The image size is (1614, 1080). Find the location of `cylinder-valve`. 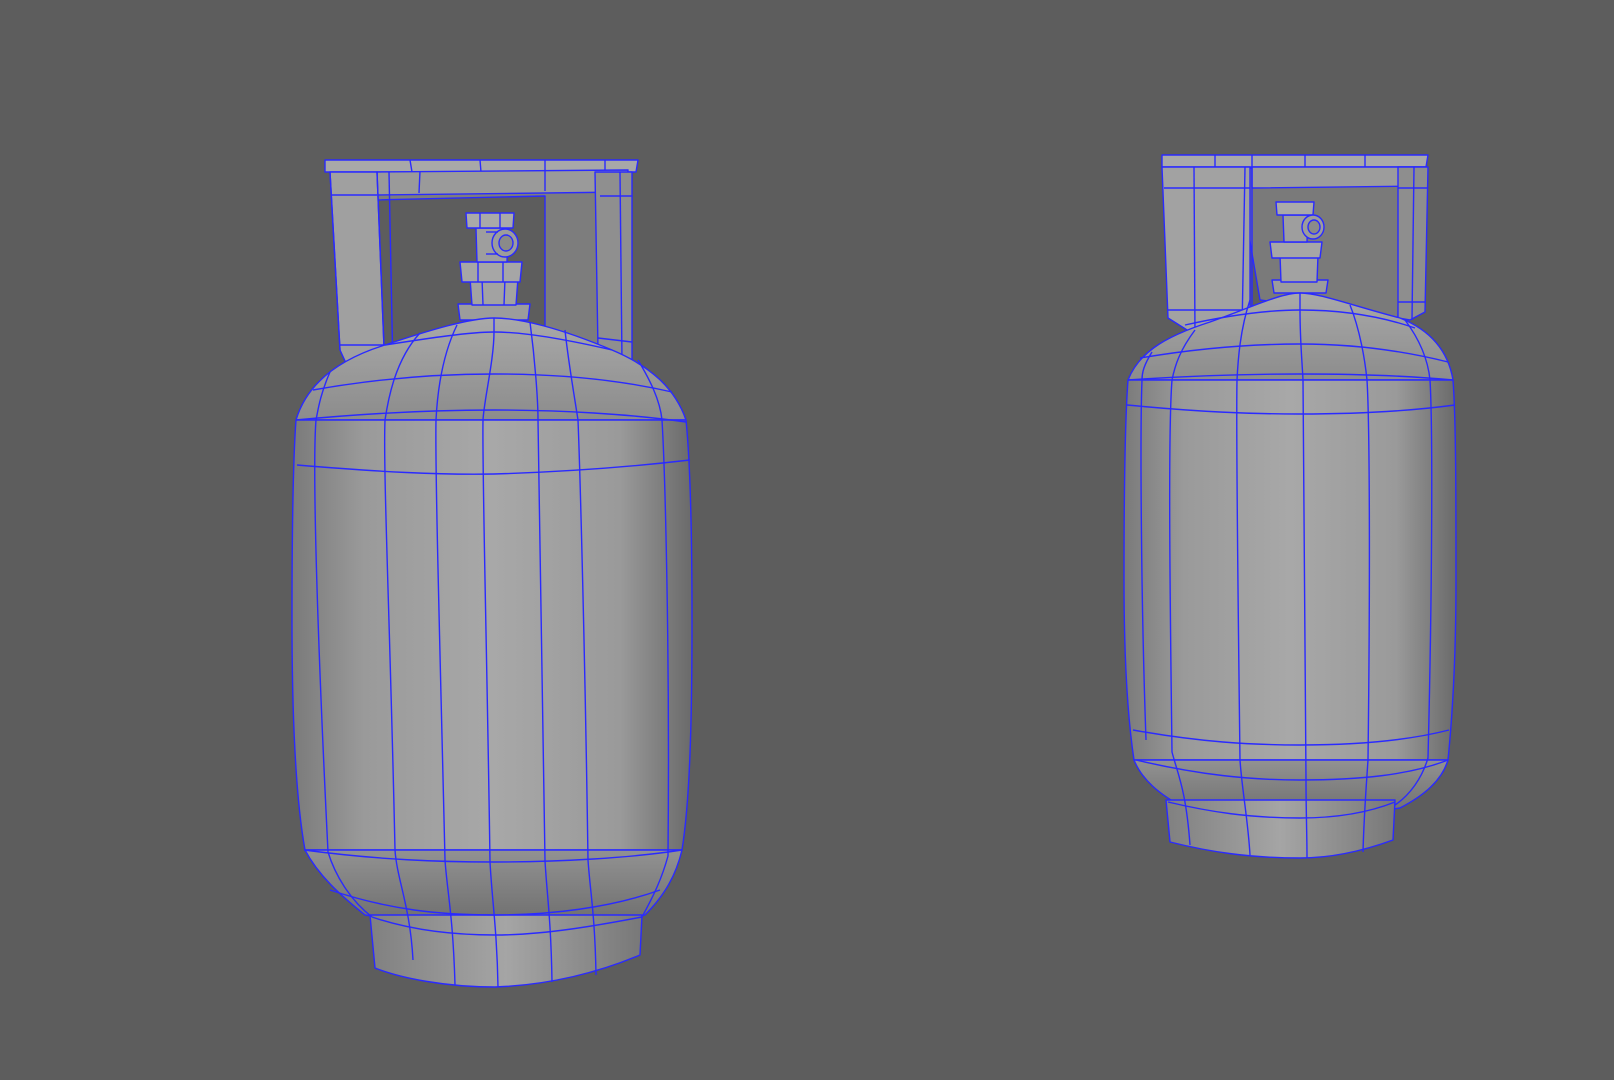

cylinder-valve is located at coordinates (494, 266).